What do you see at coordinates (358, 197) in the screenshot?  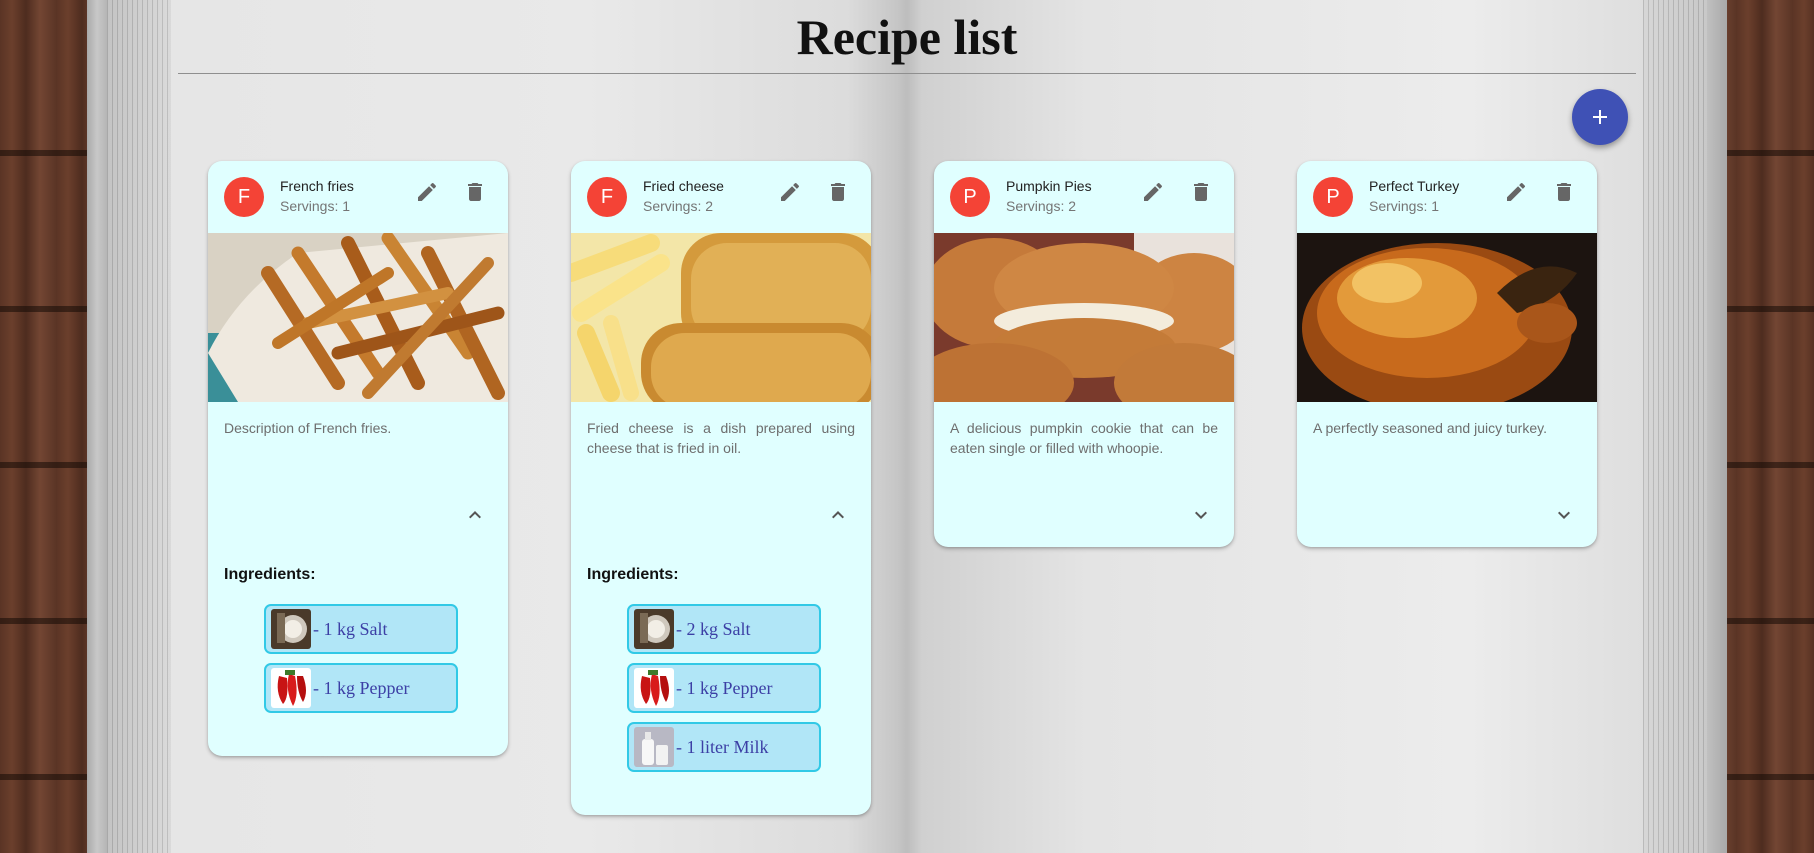 I see `card-header: F French fries Servings: 1` at bounding box center [358, 197].